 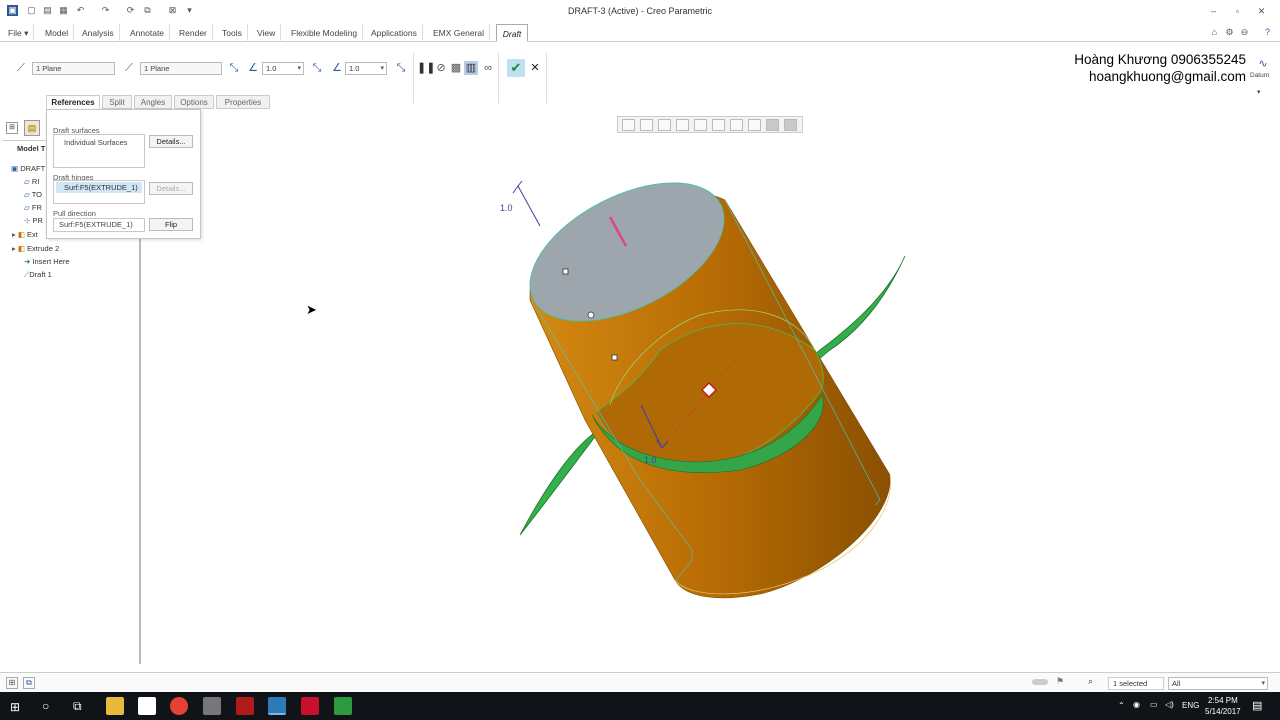 I want to click on store-icon, so click(x=147, y=706).